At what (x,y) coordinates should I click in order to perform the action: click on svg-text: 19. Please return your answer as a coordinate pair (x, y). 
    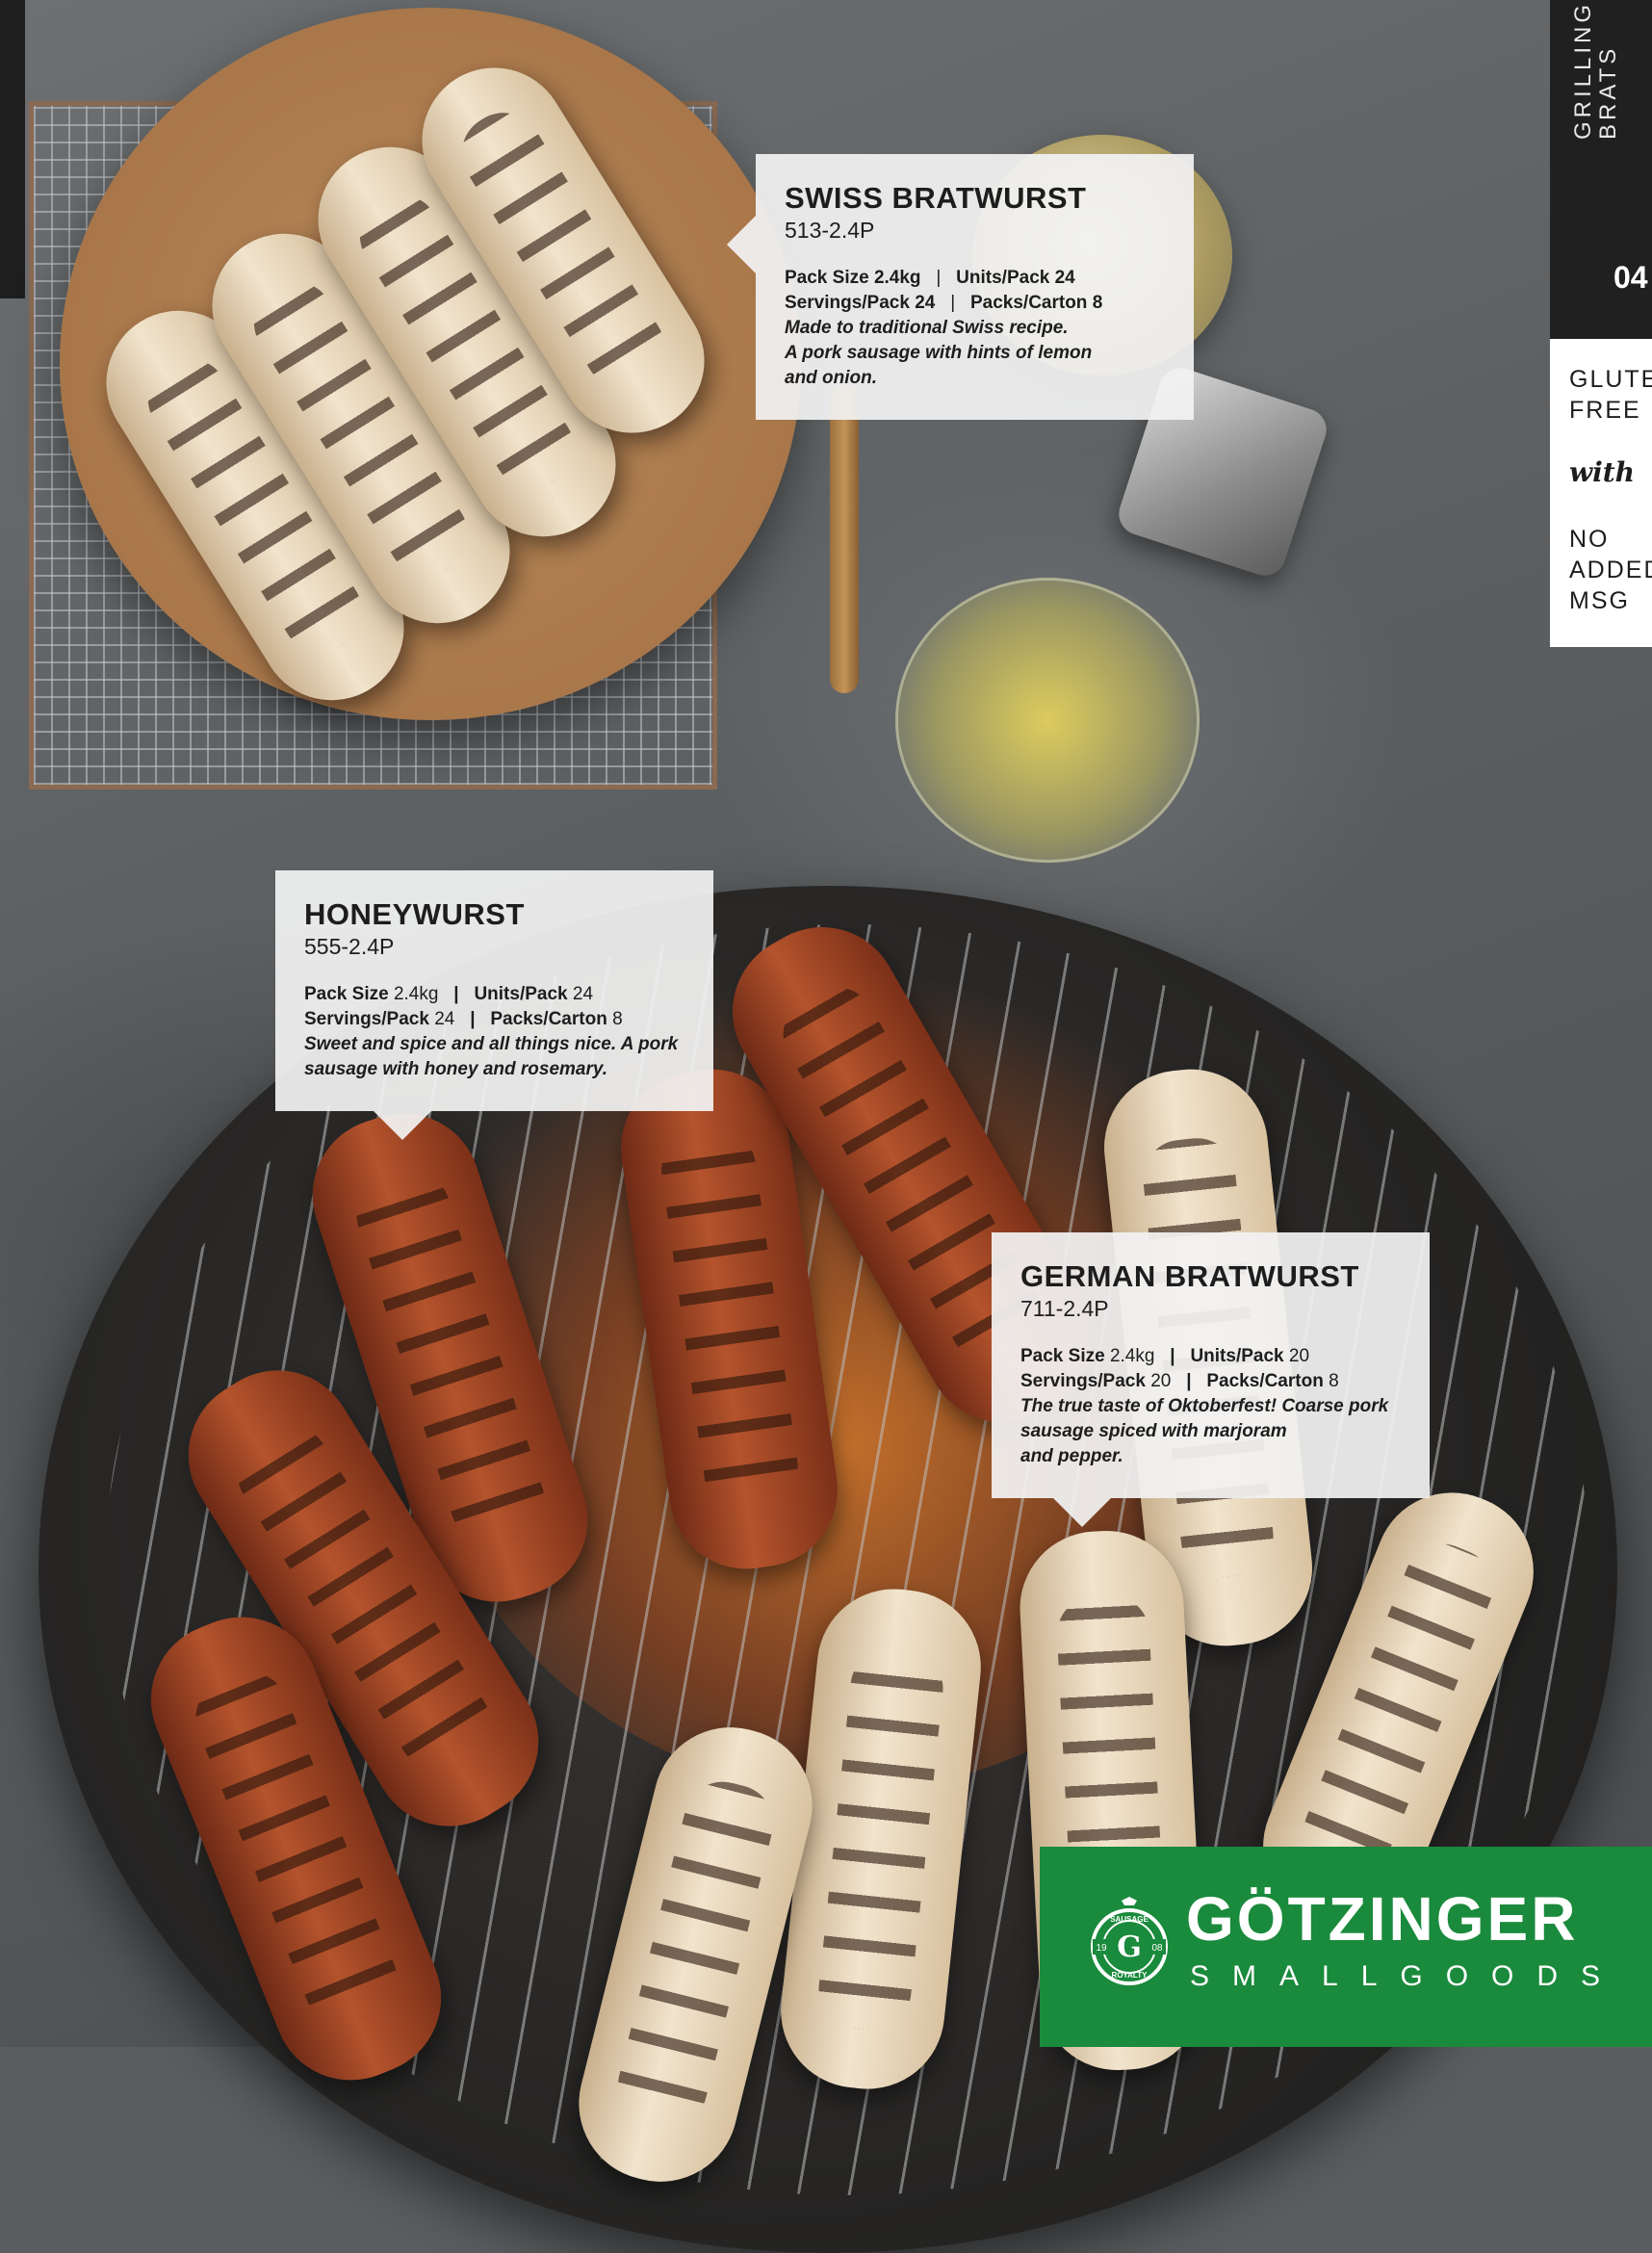
    Looking at the image, I should click on (1101, 1949).